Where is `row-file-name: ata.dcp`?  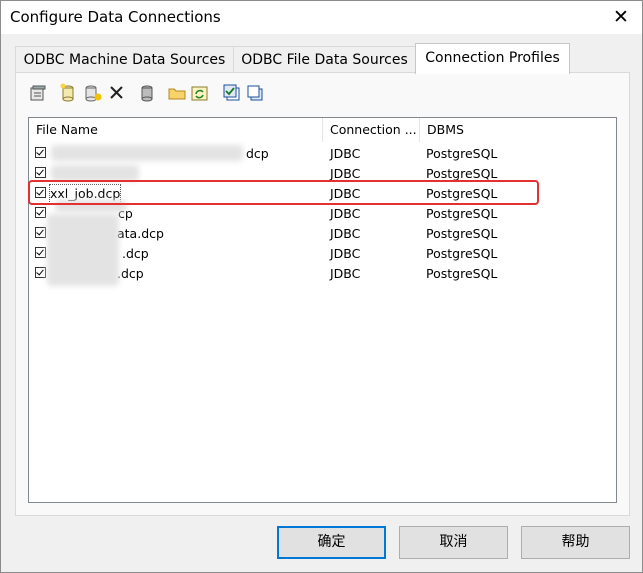 row-file-name: ata.dcp is located at coordinates (140, 233).